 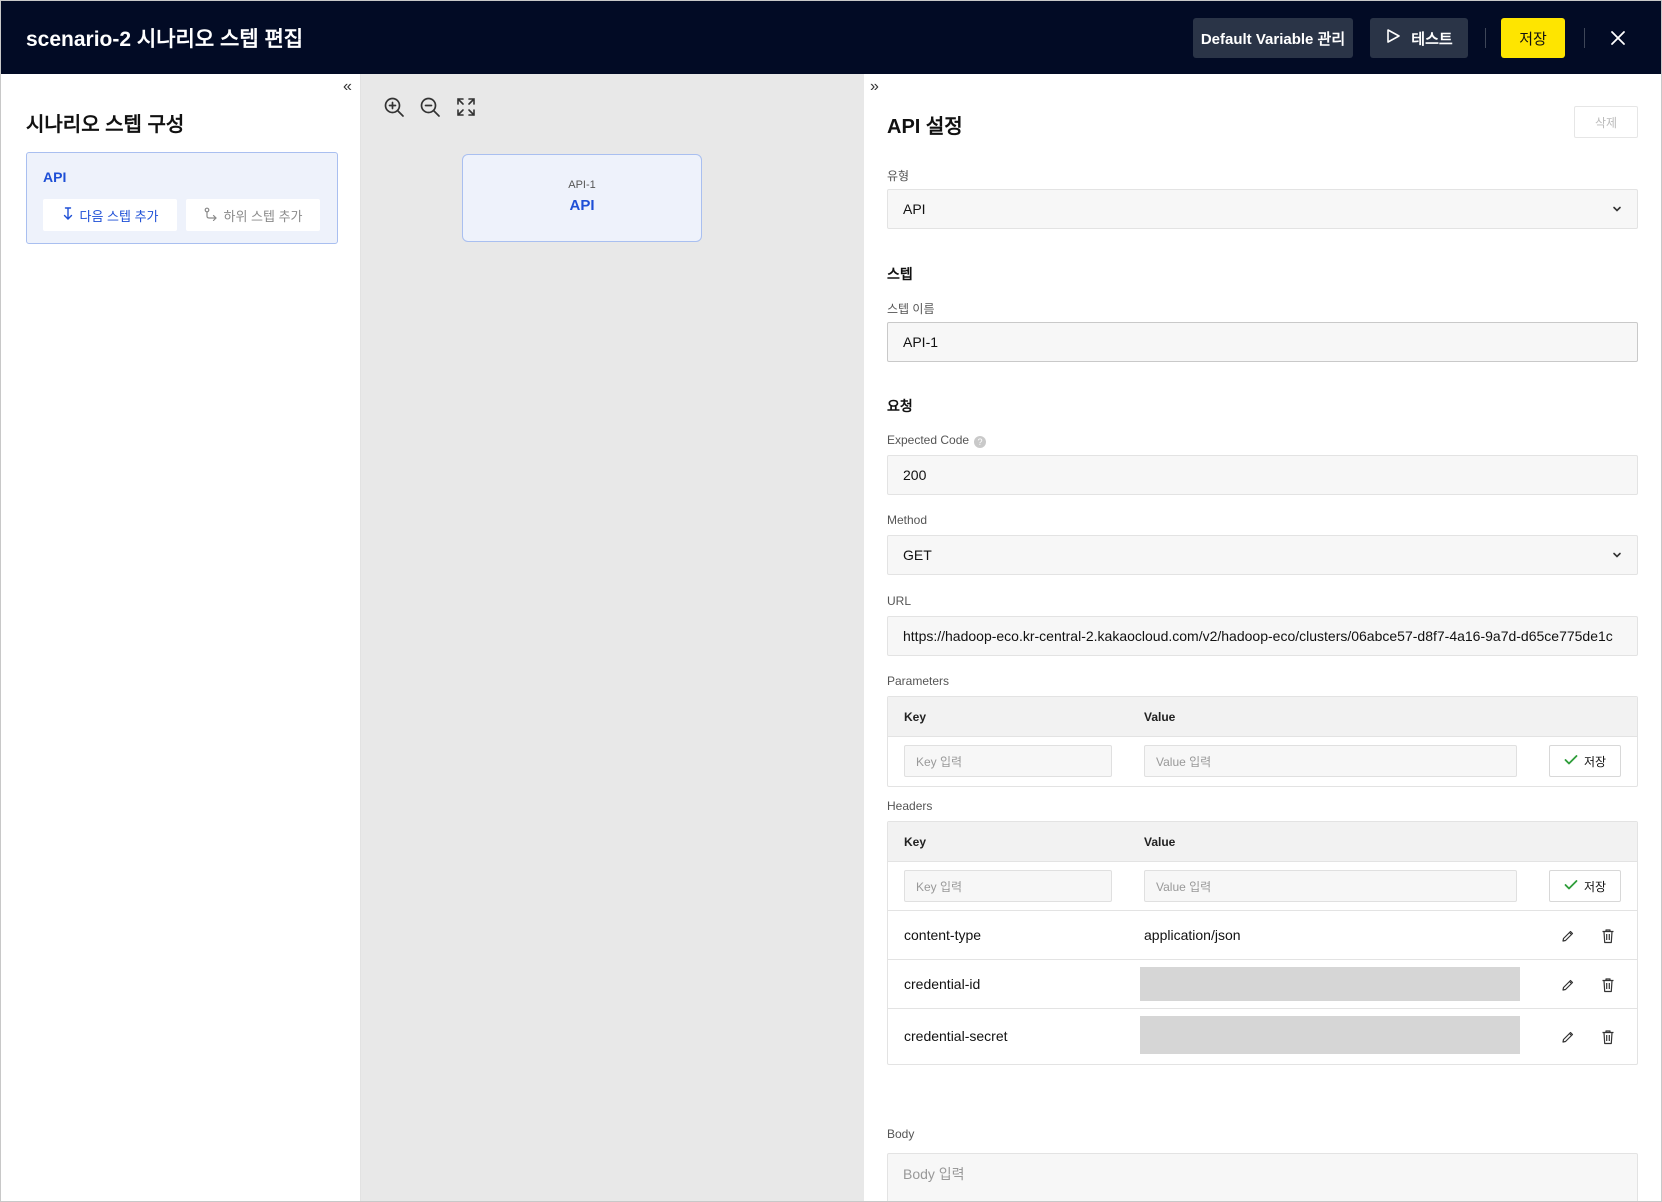 I want to click on expected-code-label: Expected Code?, so click(x=937, y=440).